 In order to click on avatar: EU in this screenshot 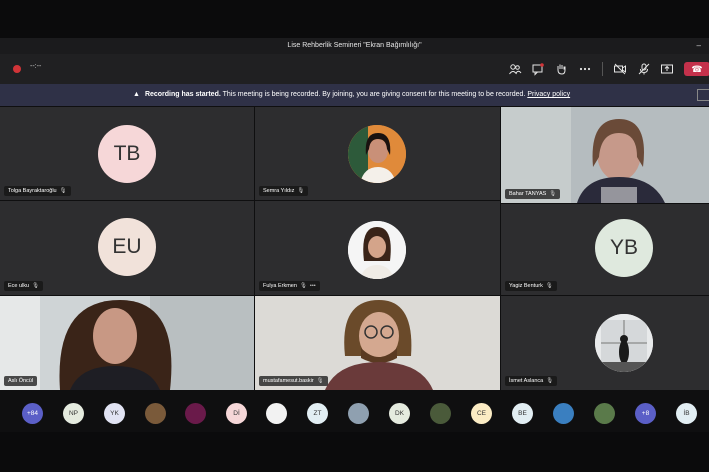, I will do `click(127, 247)`.